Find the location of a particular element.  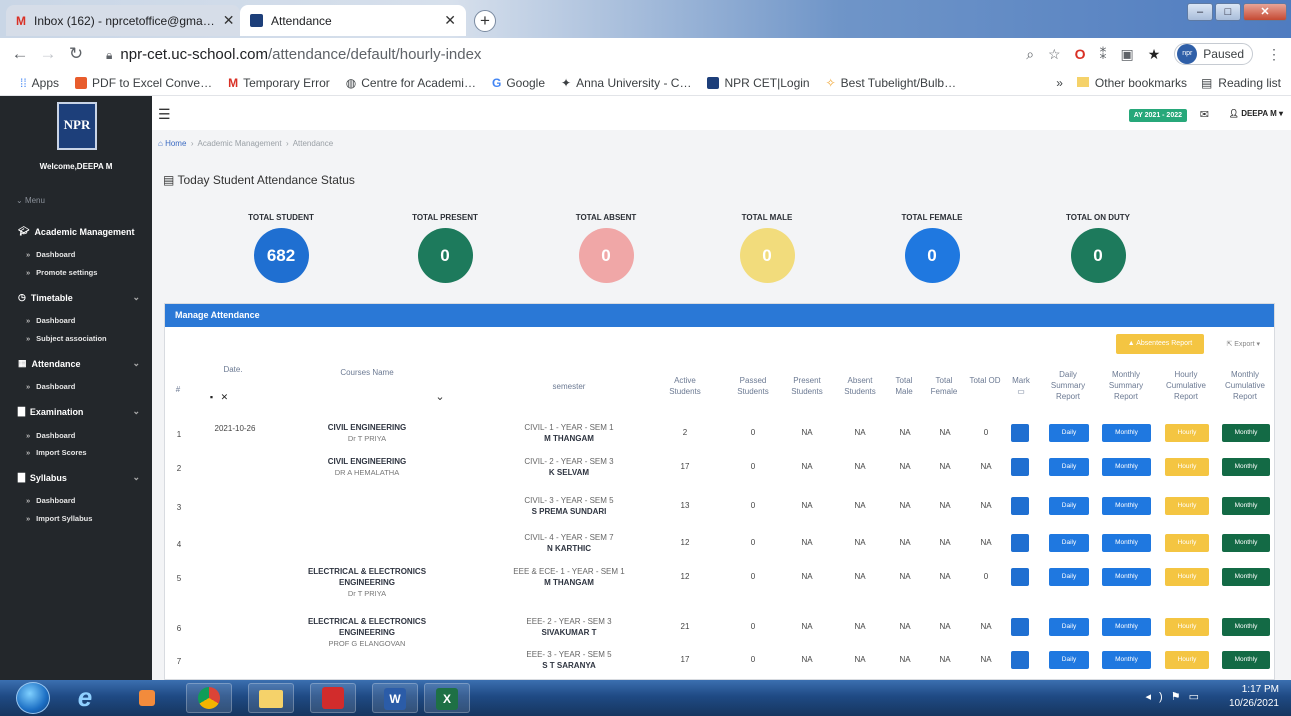

profile-button: npr Paused is located at coordinates (1213, 54).